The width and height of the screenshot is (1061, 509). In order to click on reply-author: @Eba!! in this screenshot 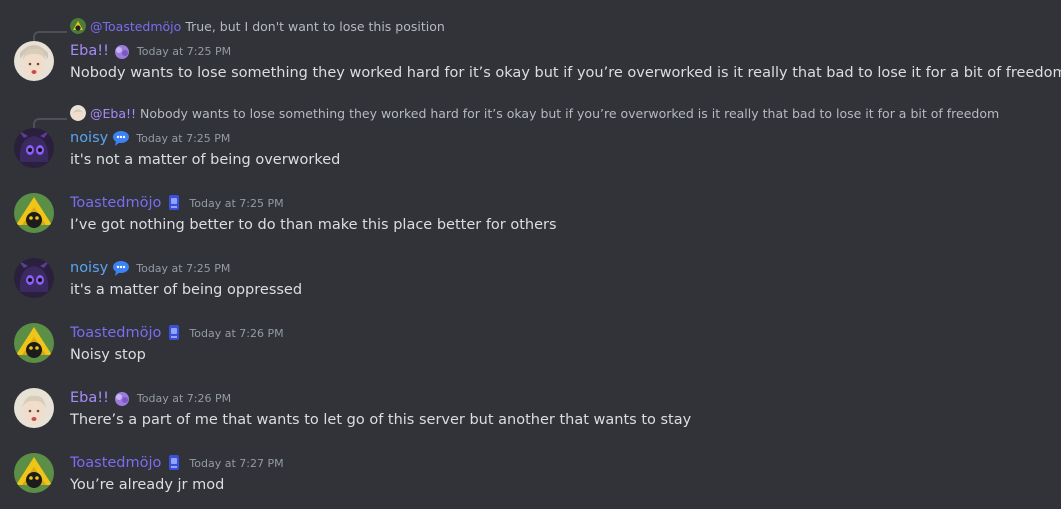, I will do `click(113, 113)`.